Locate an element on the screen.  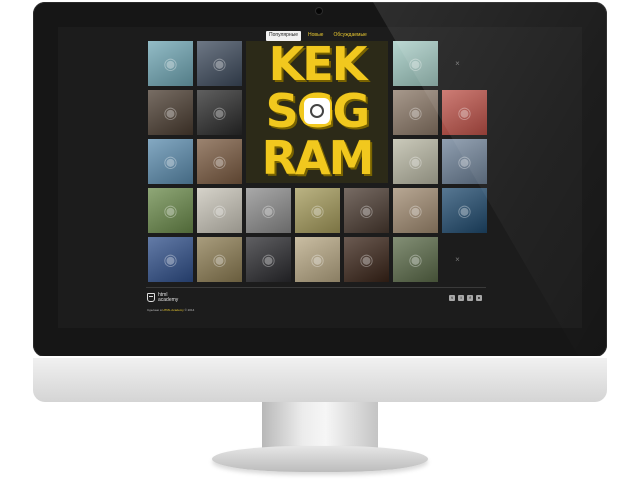
photo-choir: ◉ is located at coordinates (366, 210).